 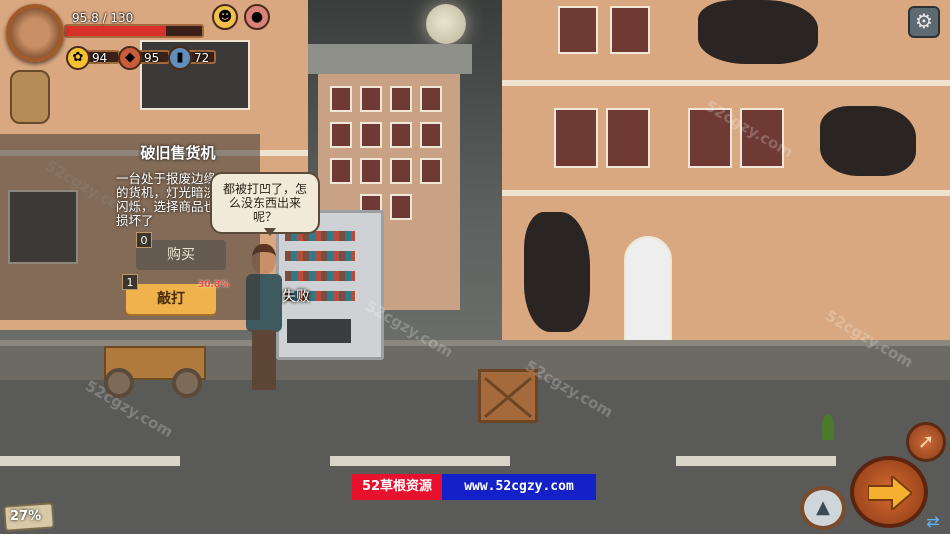 I want to click on bottle-icon: ▮, so click(x=180, y=58).